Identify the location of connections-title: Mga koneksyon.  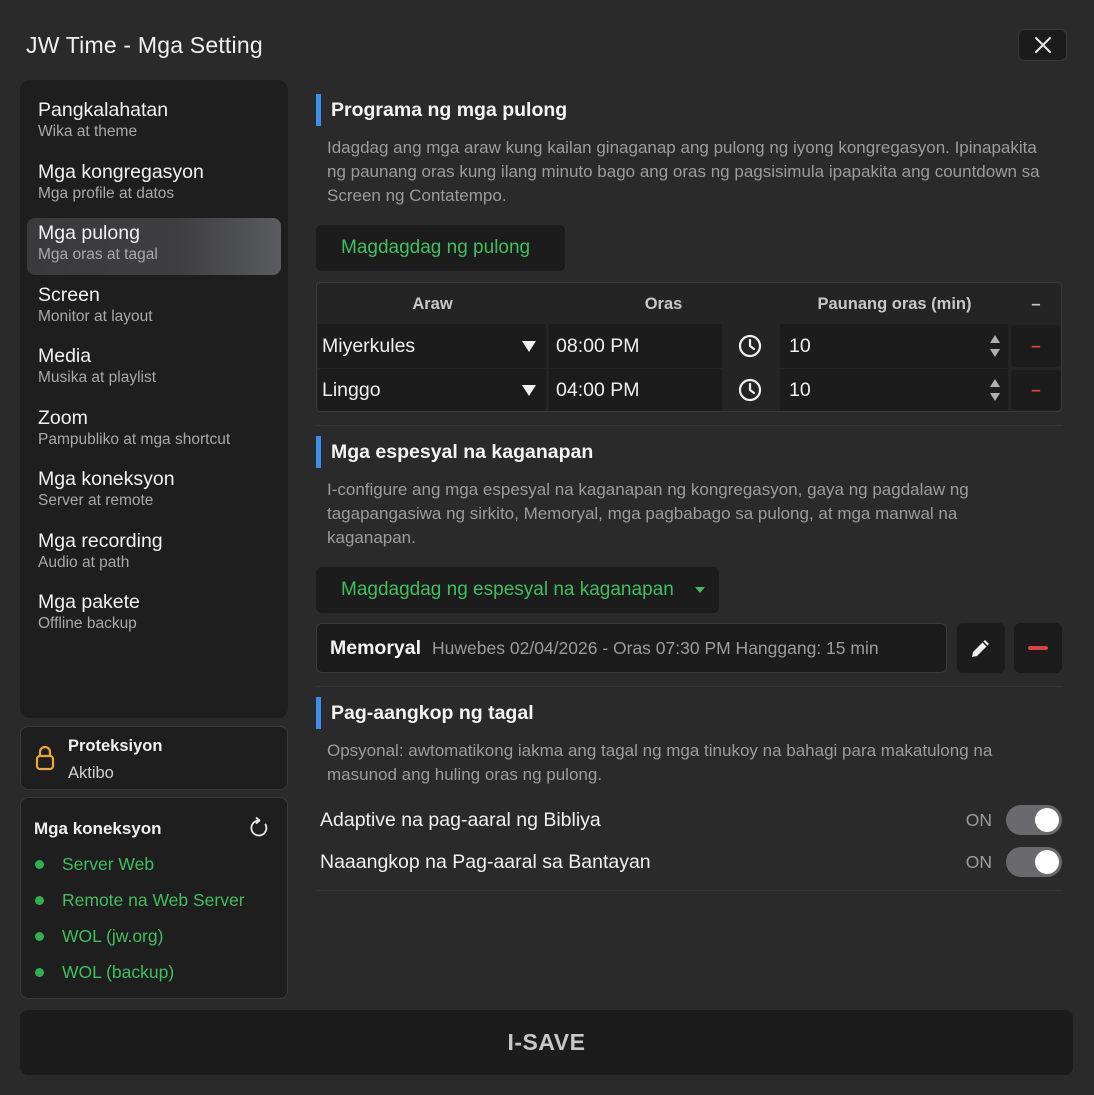
(98, 828).